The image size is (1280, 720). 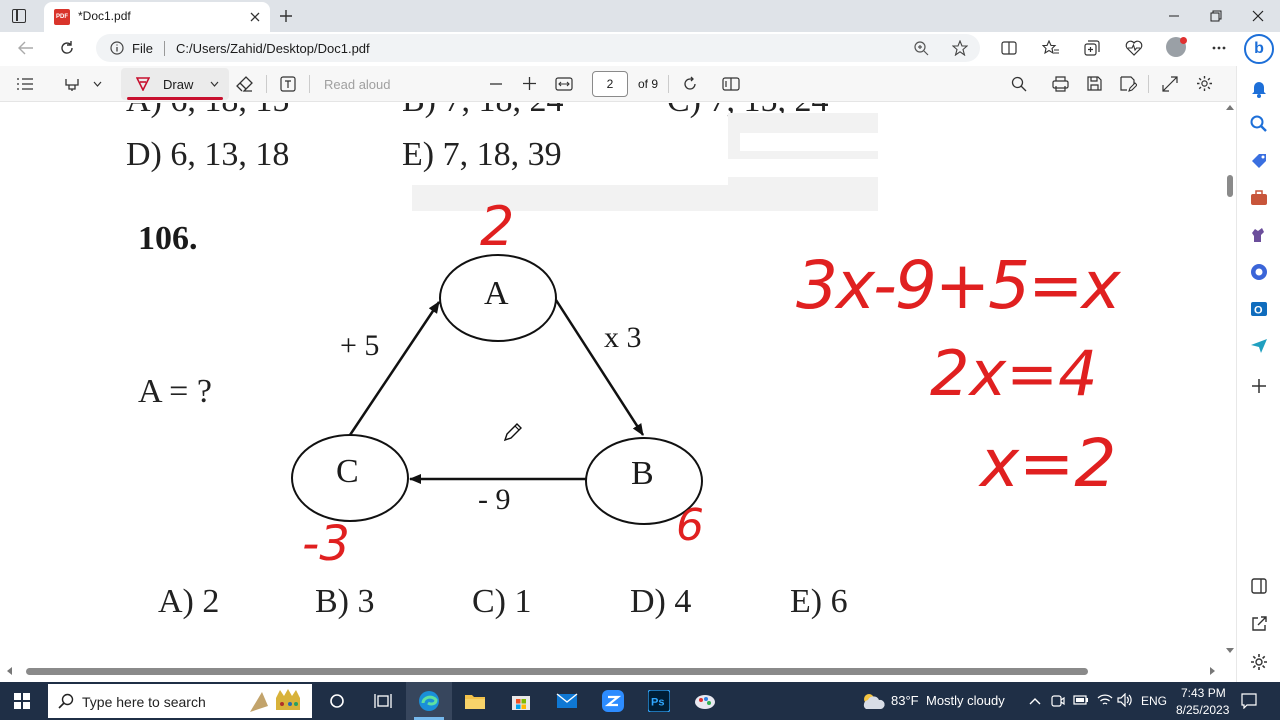 What do you see at coordinates (613, 701) in the screenshot?
I see `zoom-app-button` at bounding box center [613, 701].